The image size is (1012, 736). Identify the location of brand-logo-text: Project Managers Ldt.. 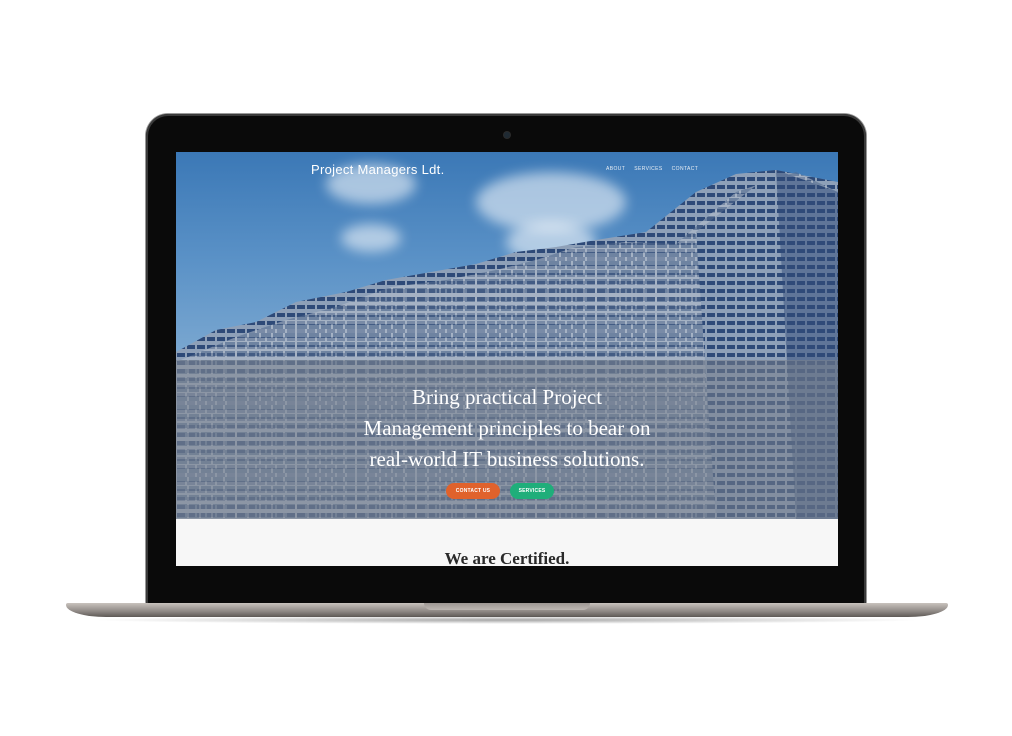
(377, 169).